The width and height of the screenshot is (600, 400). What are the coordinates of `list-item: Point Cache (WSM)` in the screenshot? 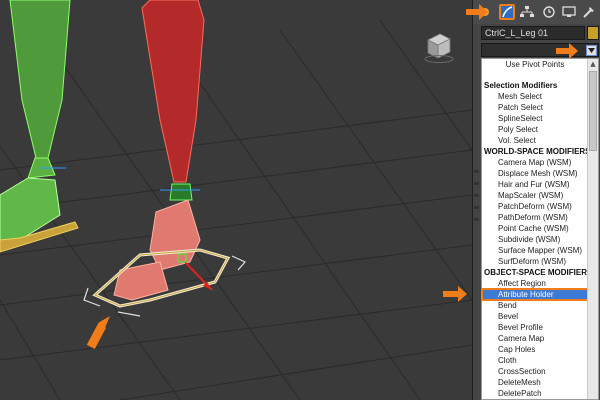 It's located at (535, 228).